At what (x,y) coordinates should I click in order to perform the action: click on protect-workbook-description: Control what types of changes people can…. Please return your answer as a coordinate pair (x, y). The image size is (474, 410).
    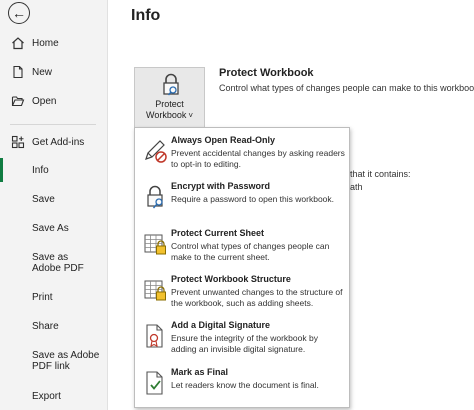
    Looking at the image, I should click on (346, 88).